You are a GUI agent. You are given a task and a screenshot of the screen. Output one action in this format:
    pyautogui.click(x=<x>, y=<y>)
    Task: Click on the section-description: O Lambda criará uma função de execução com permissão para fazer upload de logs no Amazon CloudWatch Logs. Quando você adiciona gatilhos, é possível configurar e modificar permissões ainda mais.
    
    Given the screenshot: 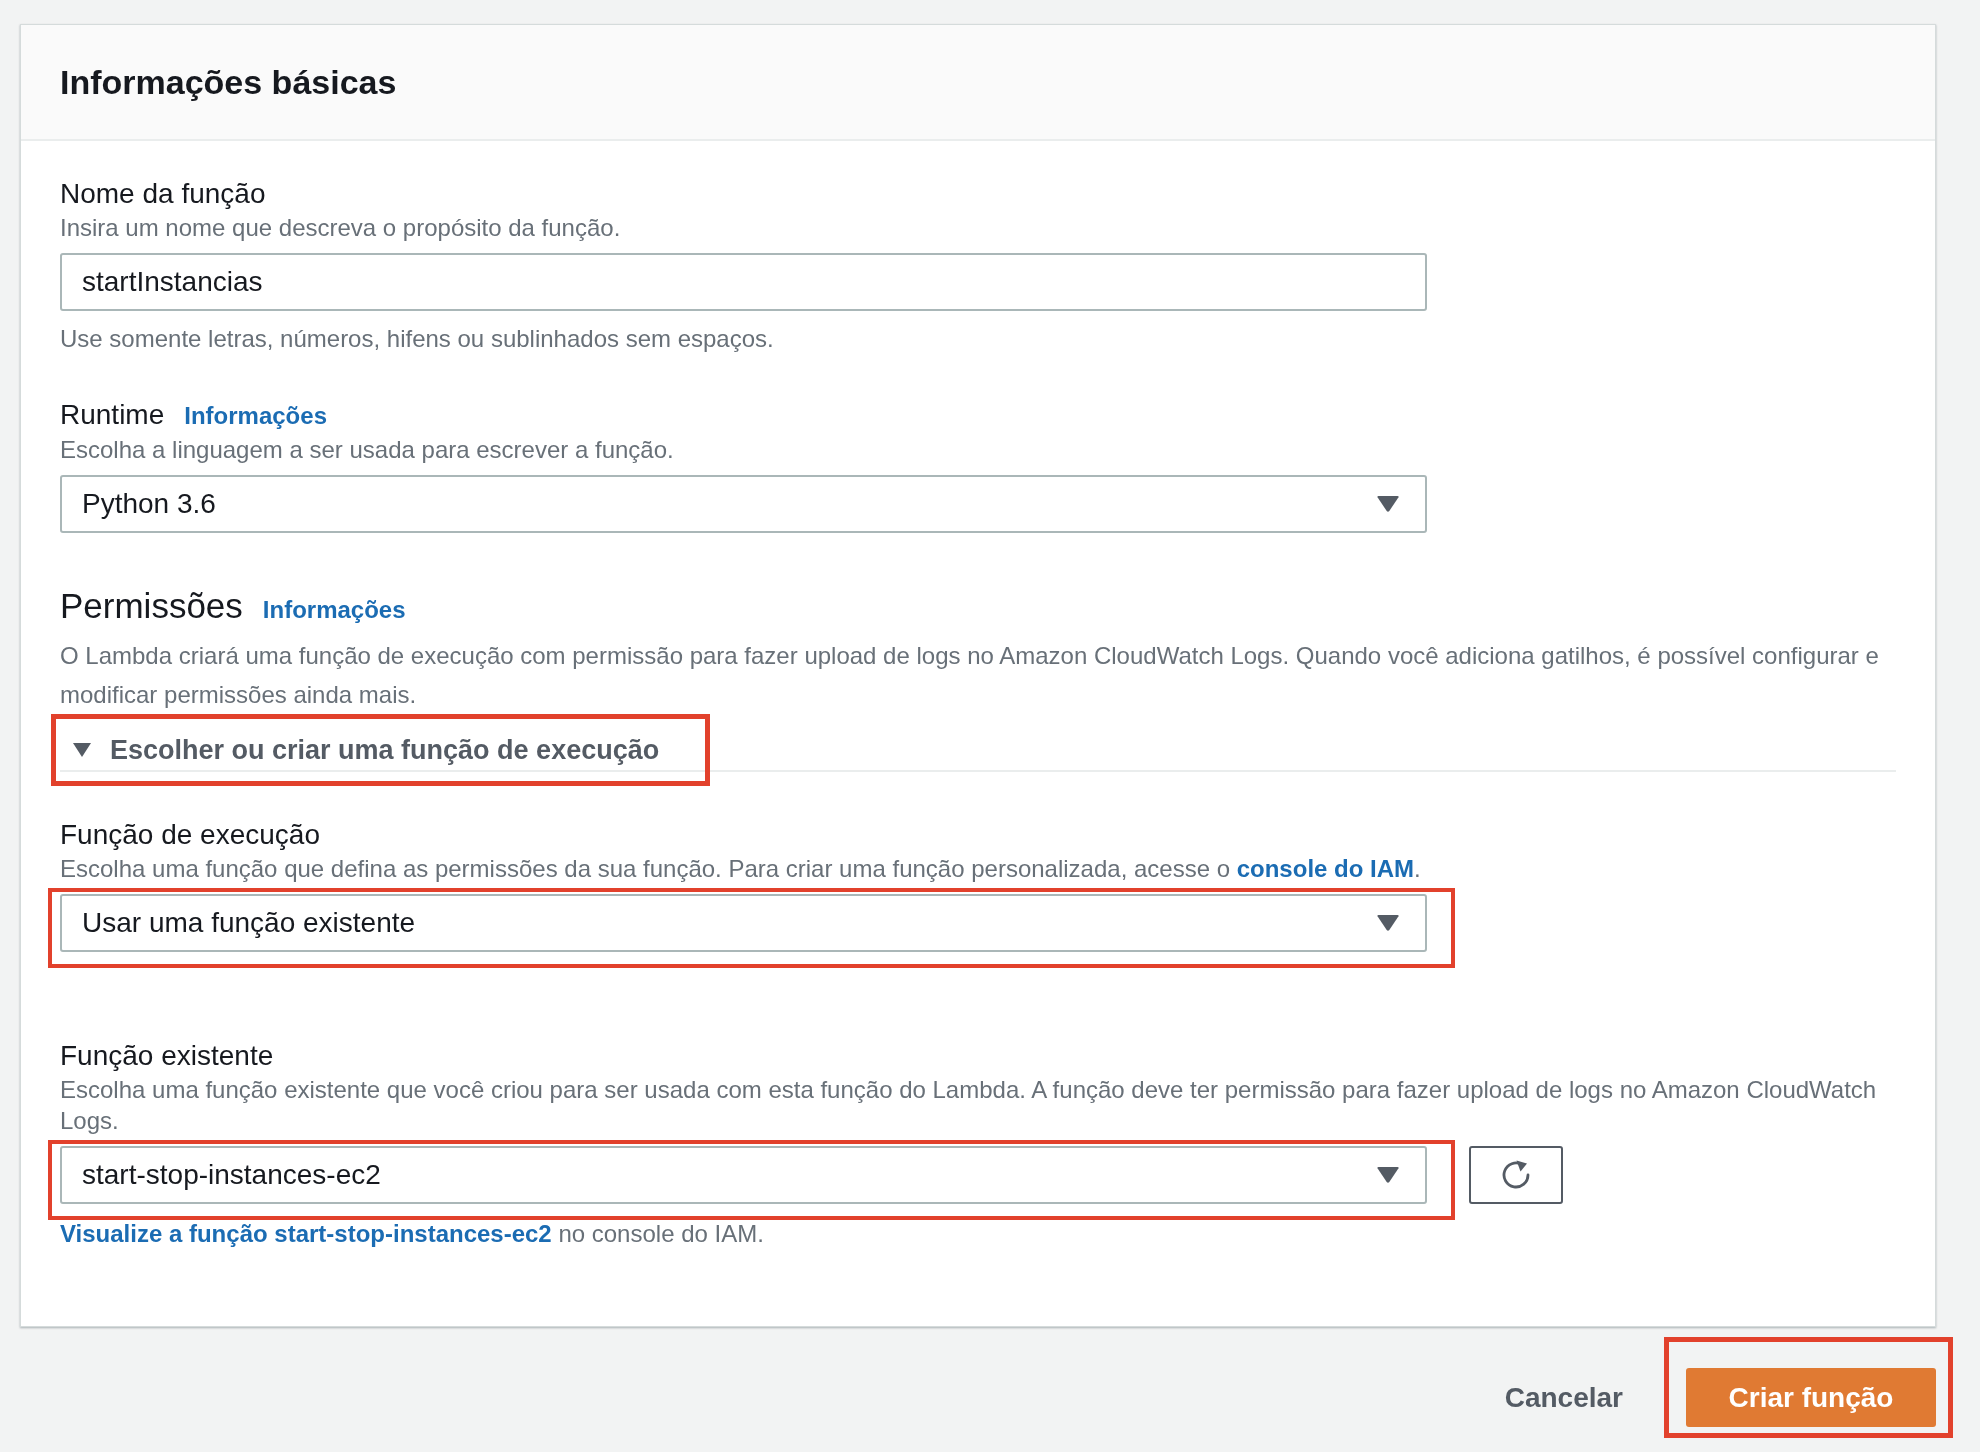 What is the action you would take?
    pyautogui.click(x=970, y=675)
    